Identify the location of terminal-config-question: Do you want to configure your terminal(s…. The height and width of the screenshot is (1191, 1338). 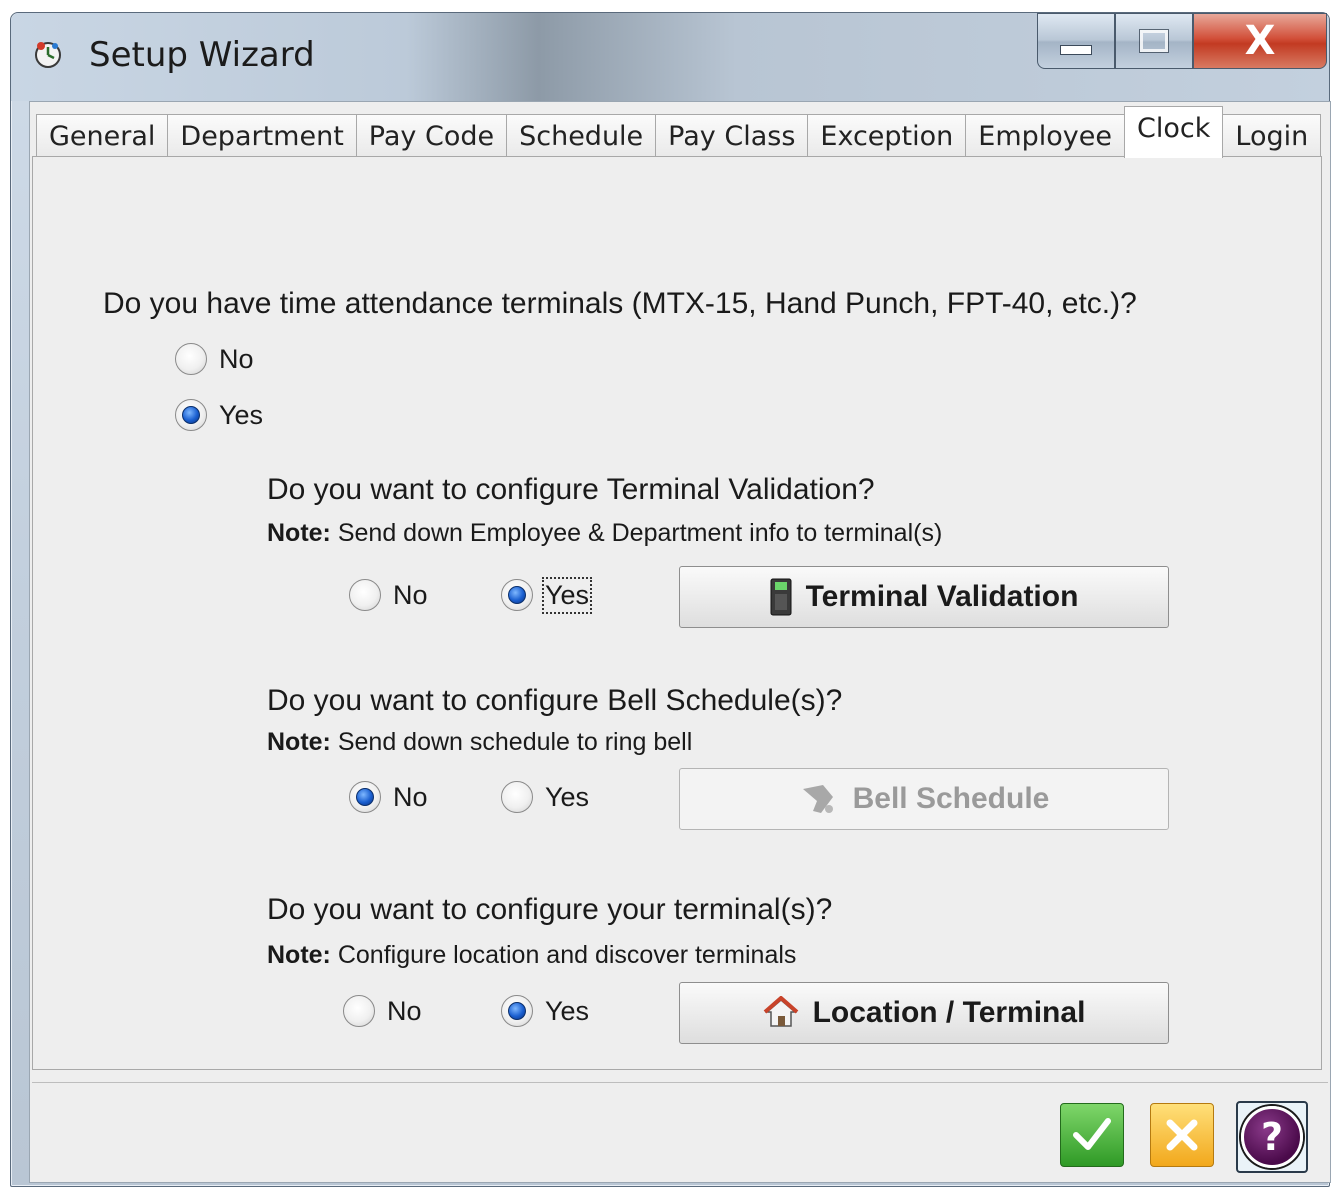
(550, 909).